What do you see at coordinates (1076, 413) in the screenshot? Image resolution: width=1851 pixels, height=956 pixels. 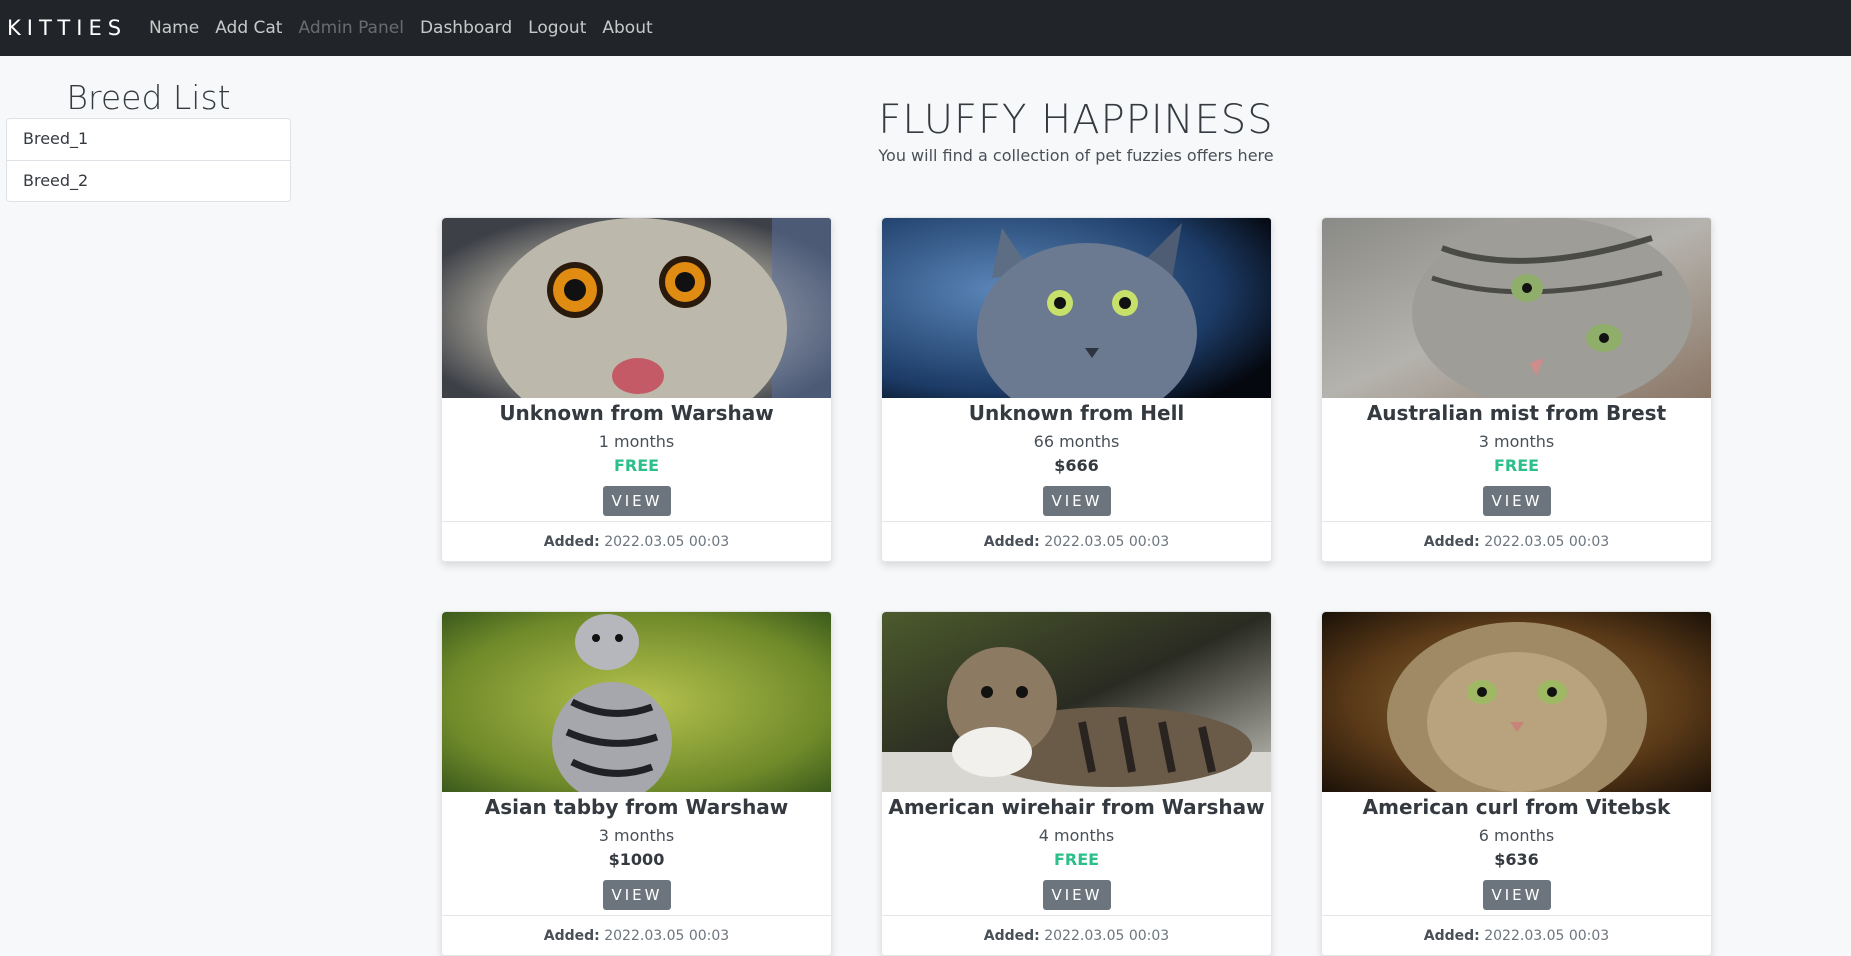 I see `cat-title: Unknown from Hell` at bounding box center [1076, 413].